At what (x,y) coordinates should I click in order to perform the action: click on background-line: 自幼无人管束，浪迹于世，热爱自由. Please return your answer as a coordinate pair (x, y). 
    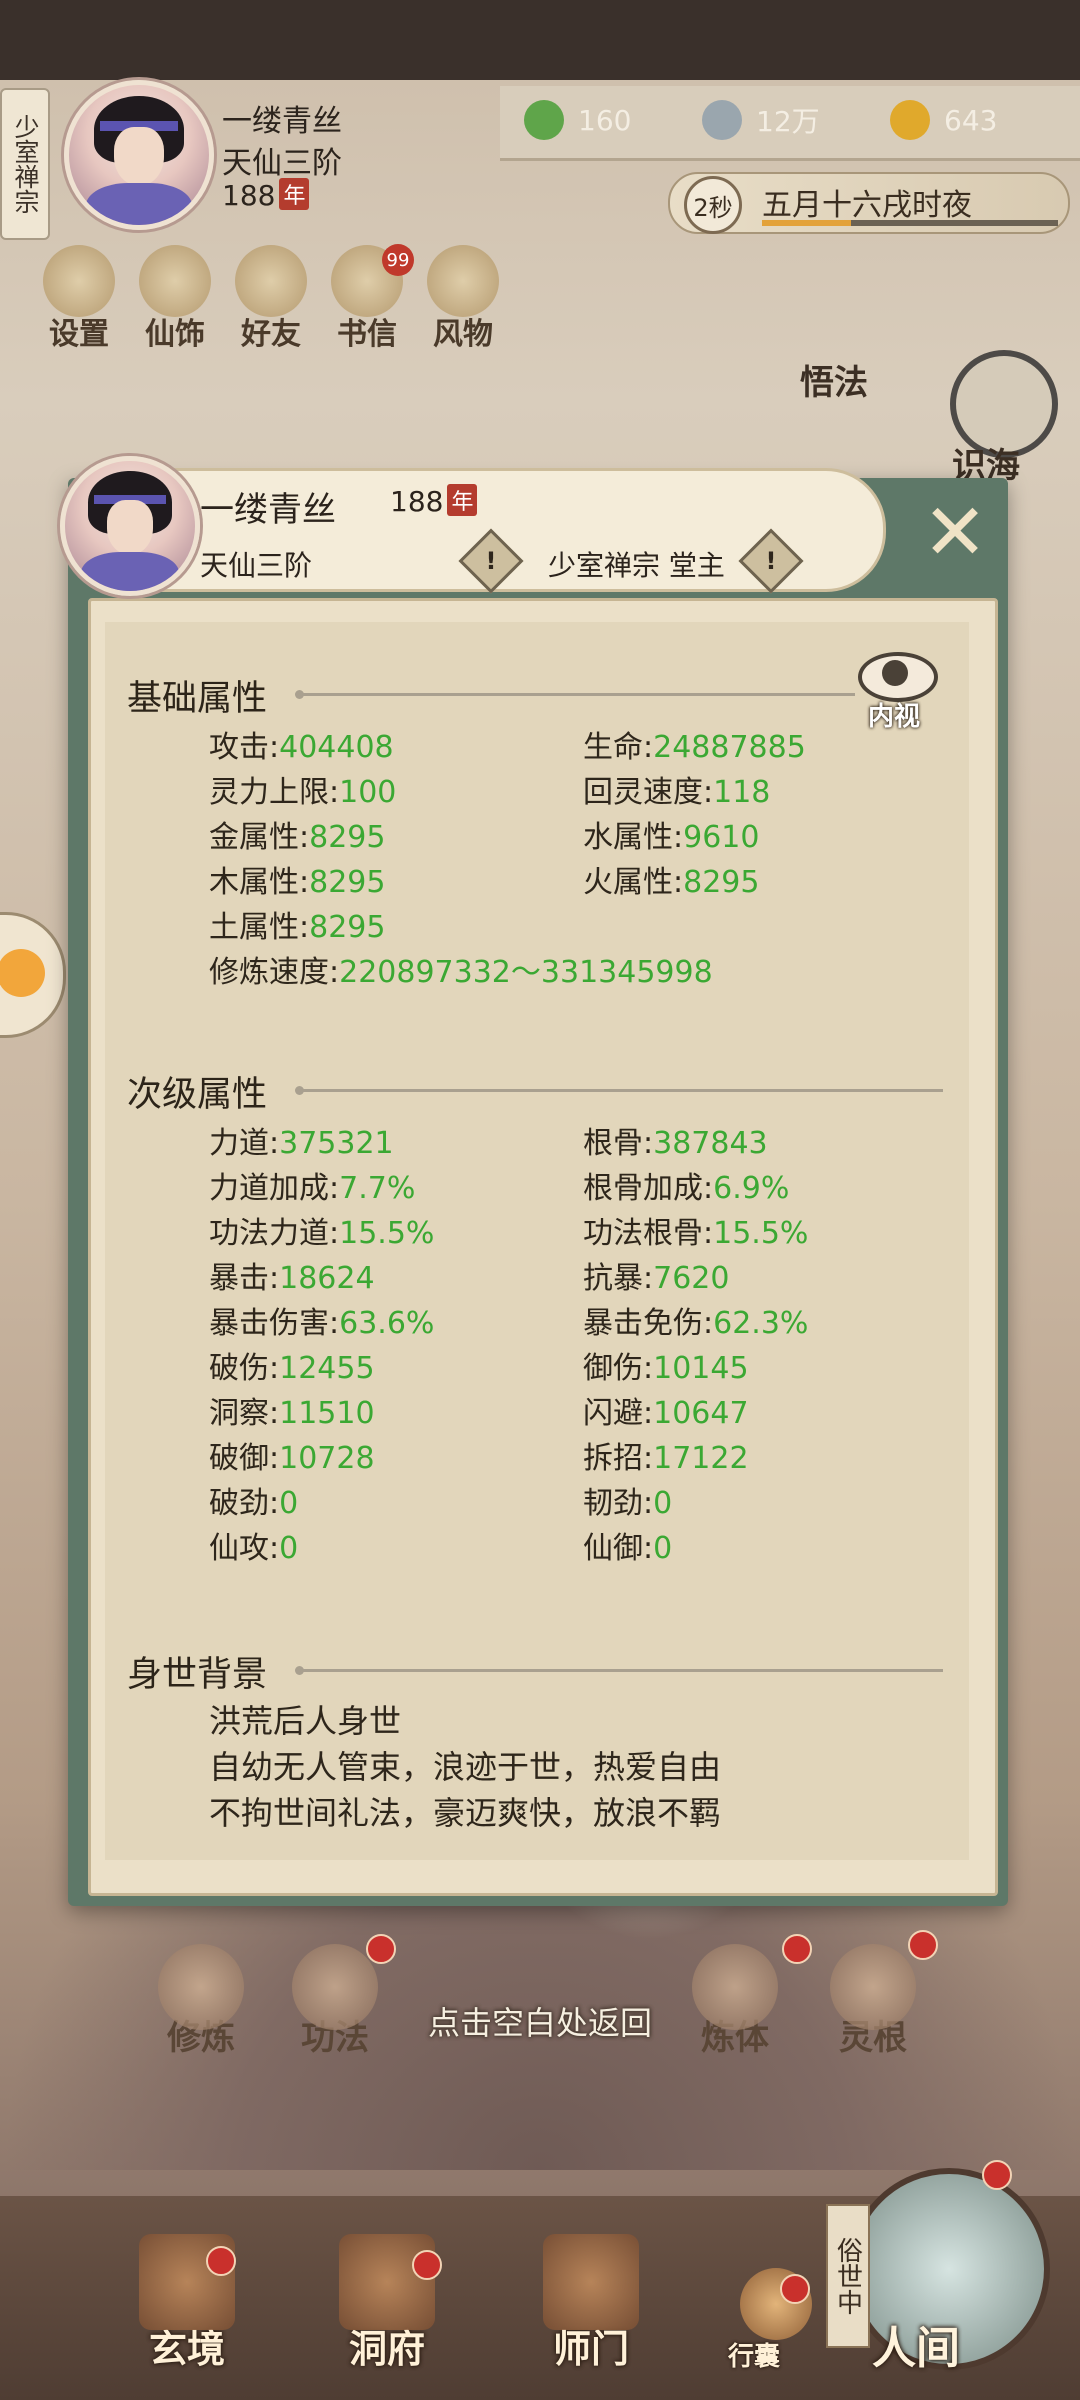
    Looking at the image, I should click on (465, 1767).